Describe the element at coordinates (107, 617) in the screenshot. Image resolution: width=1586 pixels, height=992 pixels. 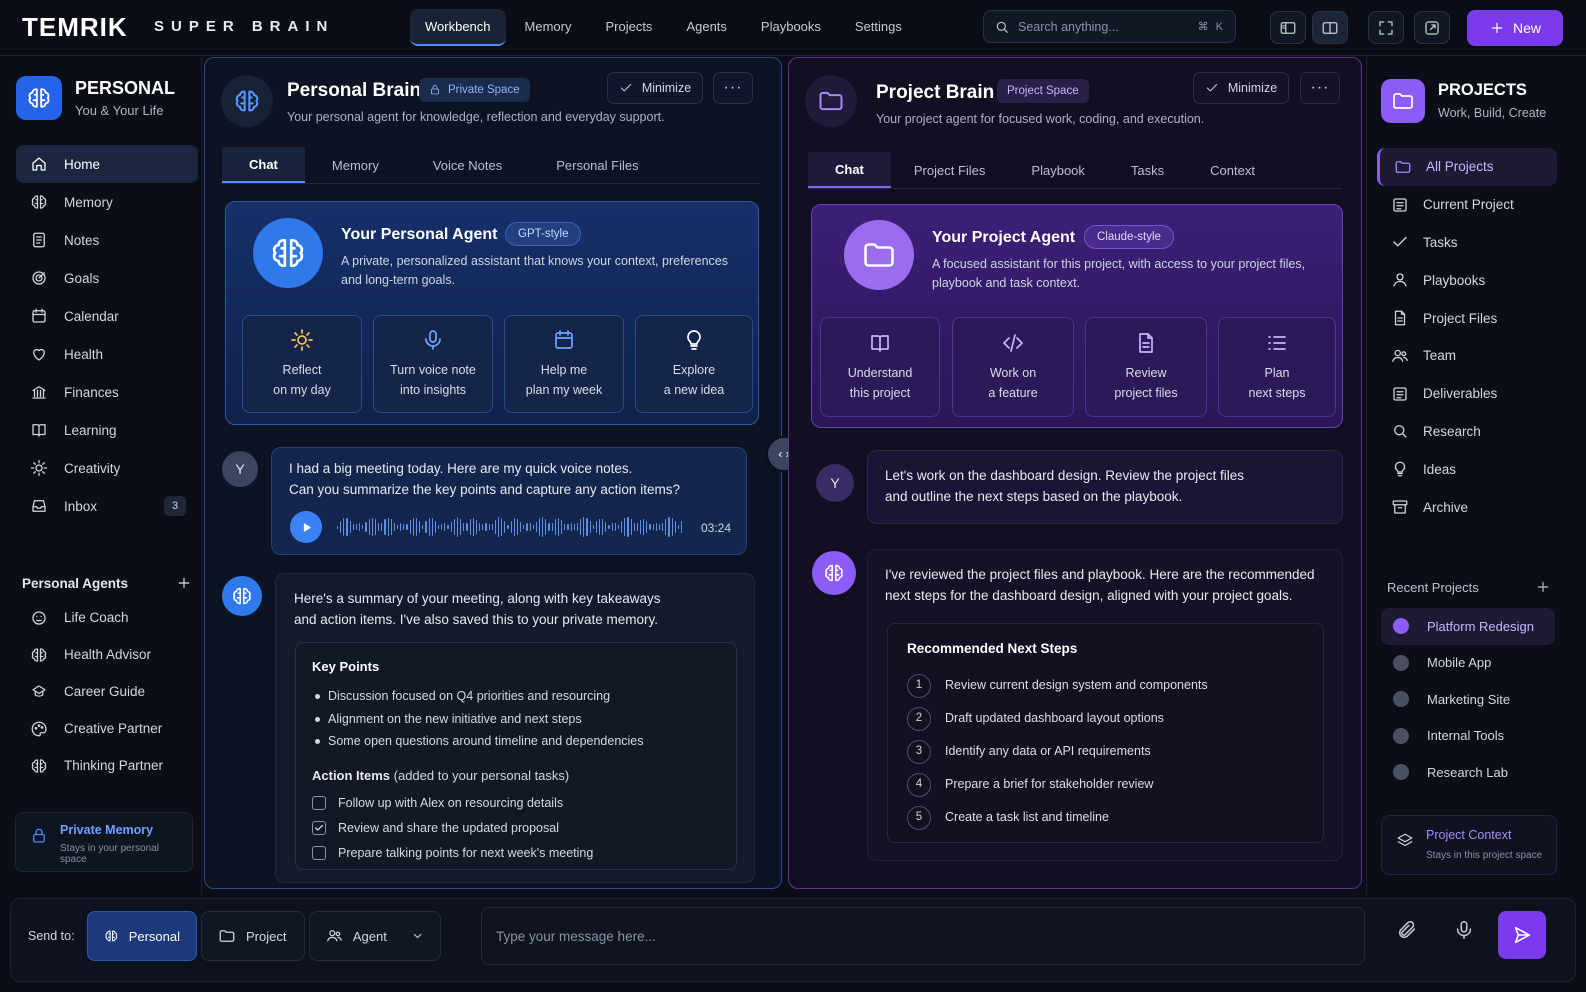
I see `agent-item-life-coach: Life Coach` at that location.